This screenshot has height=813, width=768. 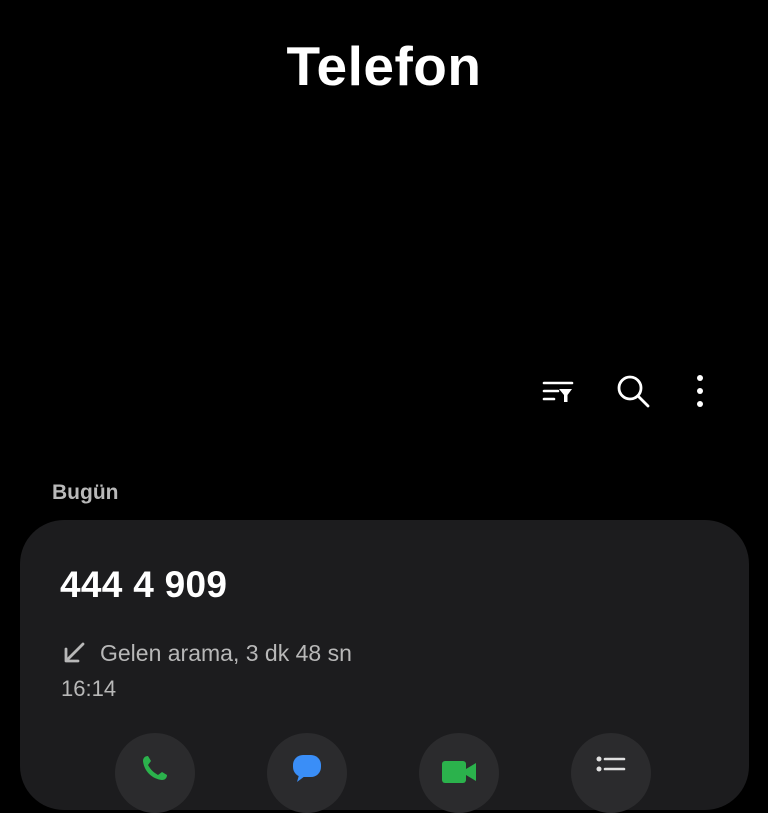 What do you see at coordinates (74, 652) in the screenshot?
I see `incoming-call-arrow-icon` at bounding box center [74, 652].